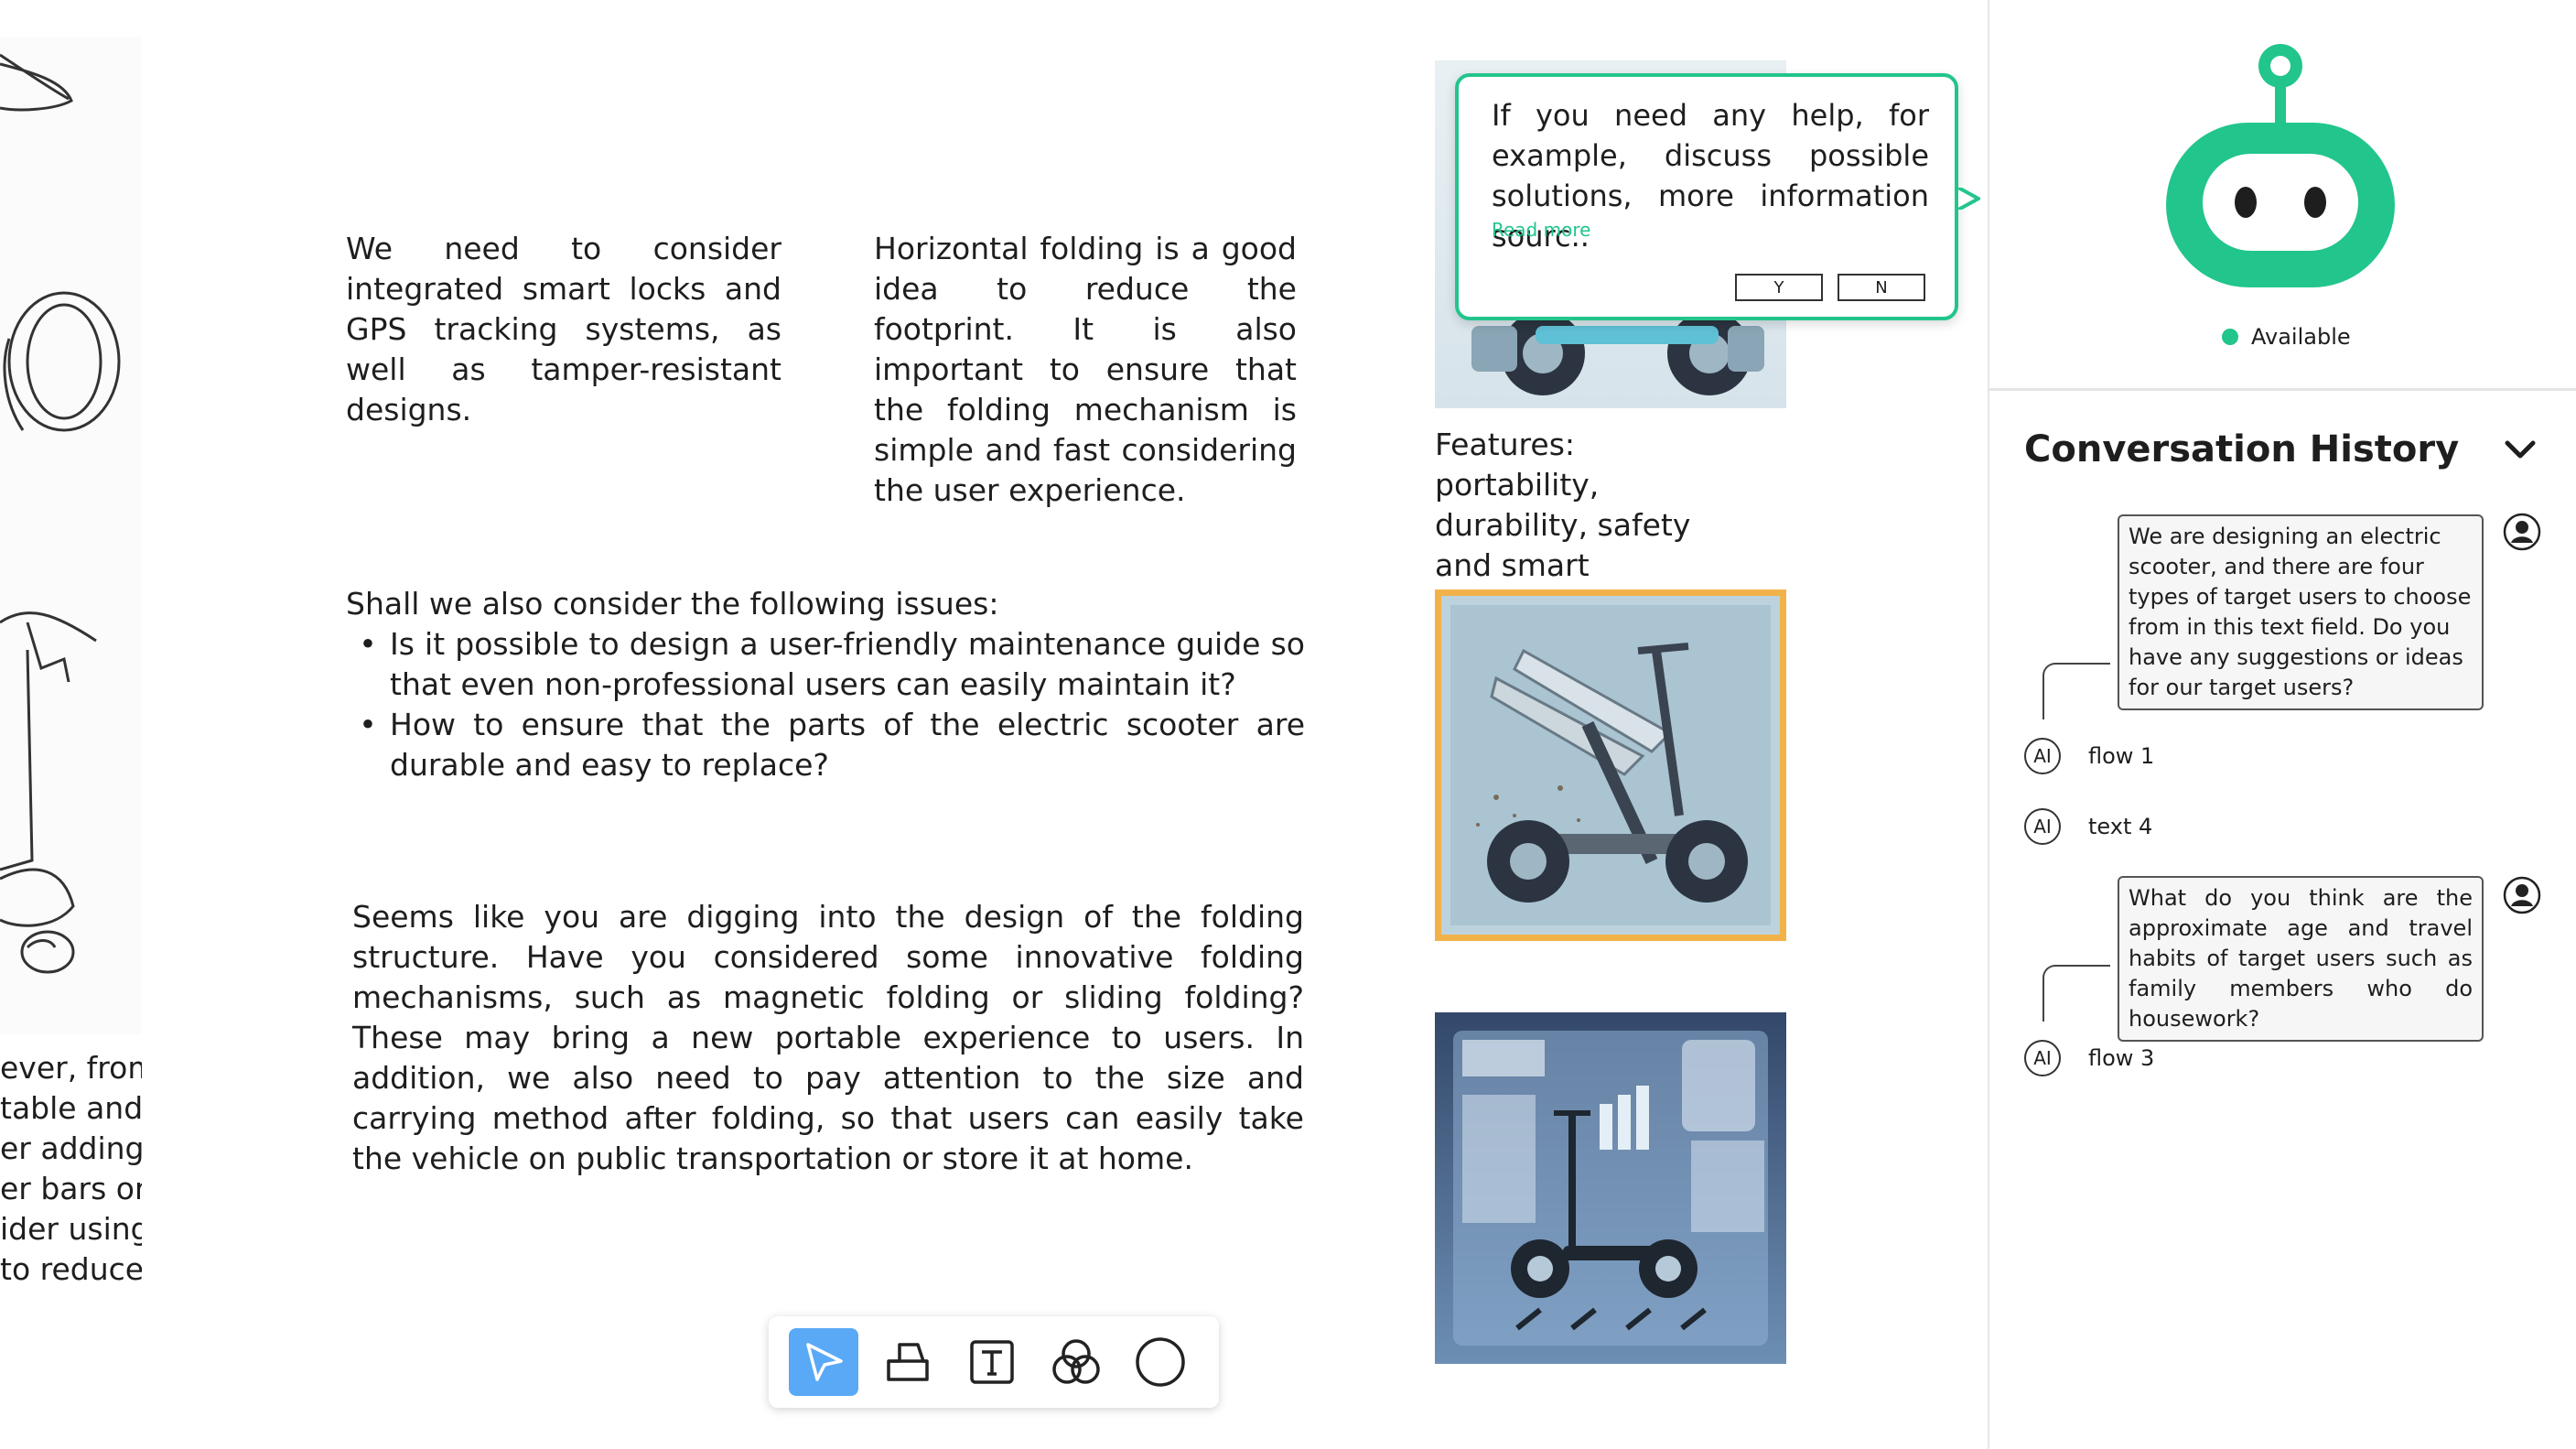 The height and width of the screenshot is (1449, 2576). I want to click on folding-scooter-illustration, so click(1610, 765).